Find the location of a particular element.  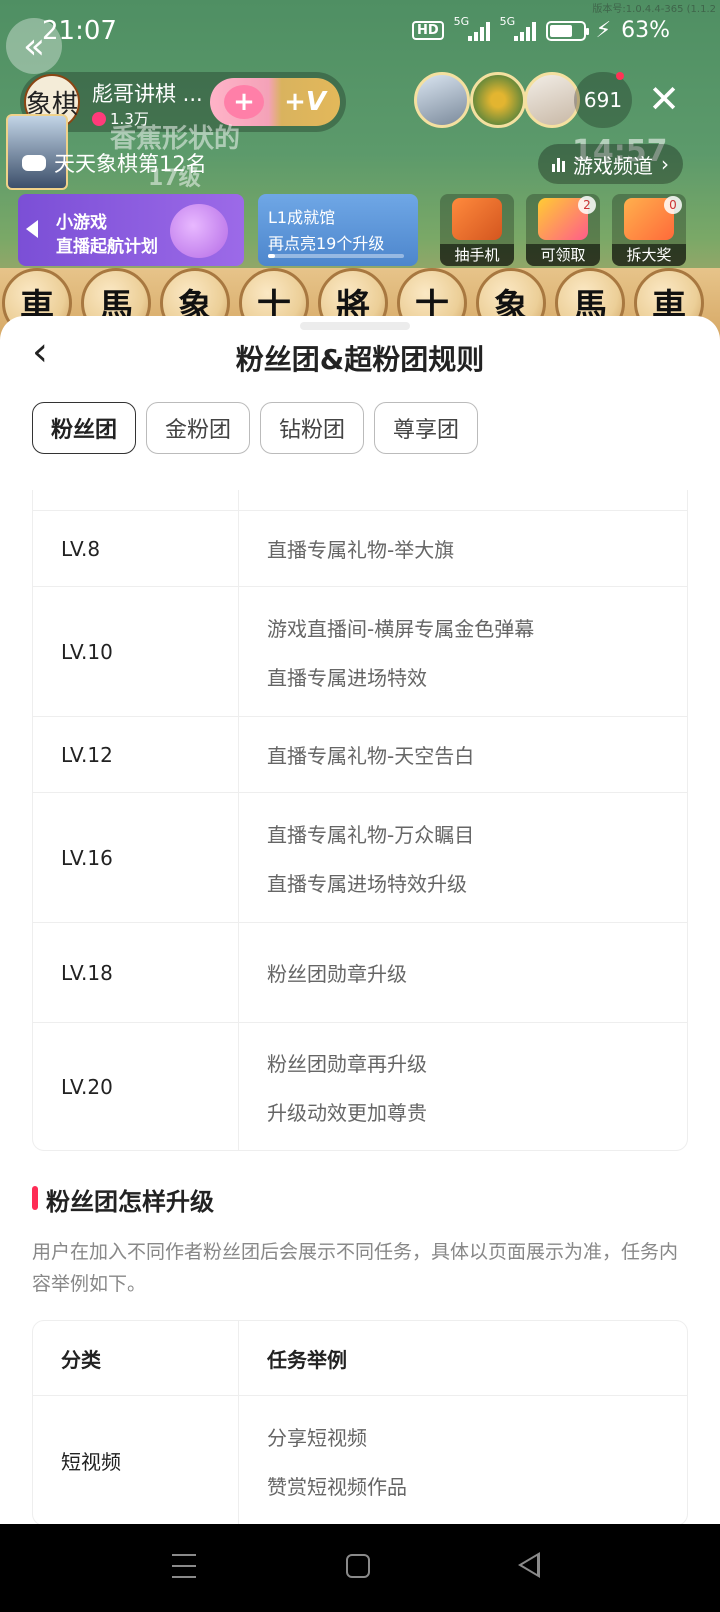

achievement-card: L1成就馆 再点亮19个升级 is located at coordinates (338, 230).